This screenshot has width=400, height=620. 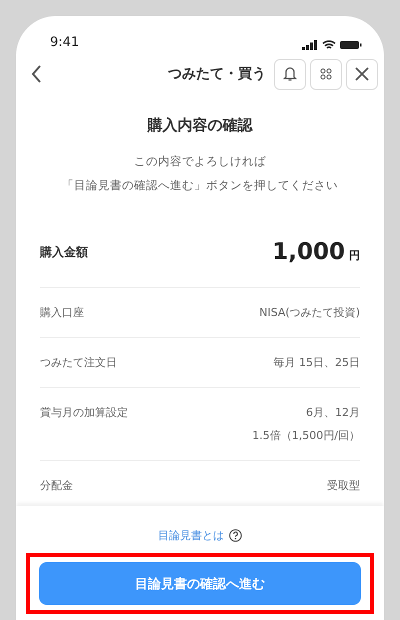 I want to click on row-value: 6月、12月, so click(x=333, y=412).